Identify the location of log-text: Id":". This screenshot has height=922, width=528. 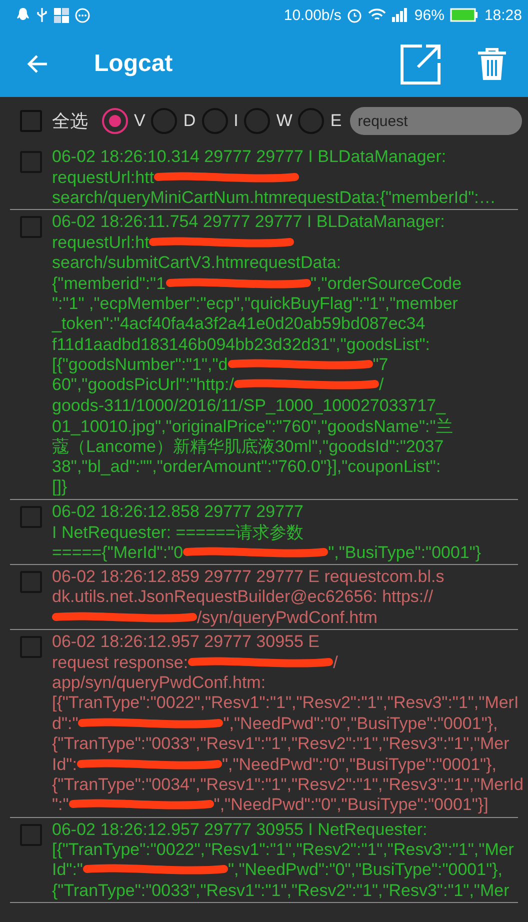
(67, 870).